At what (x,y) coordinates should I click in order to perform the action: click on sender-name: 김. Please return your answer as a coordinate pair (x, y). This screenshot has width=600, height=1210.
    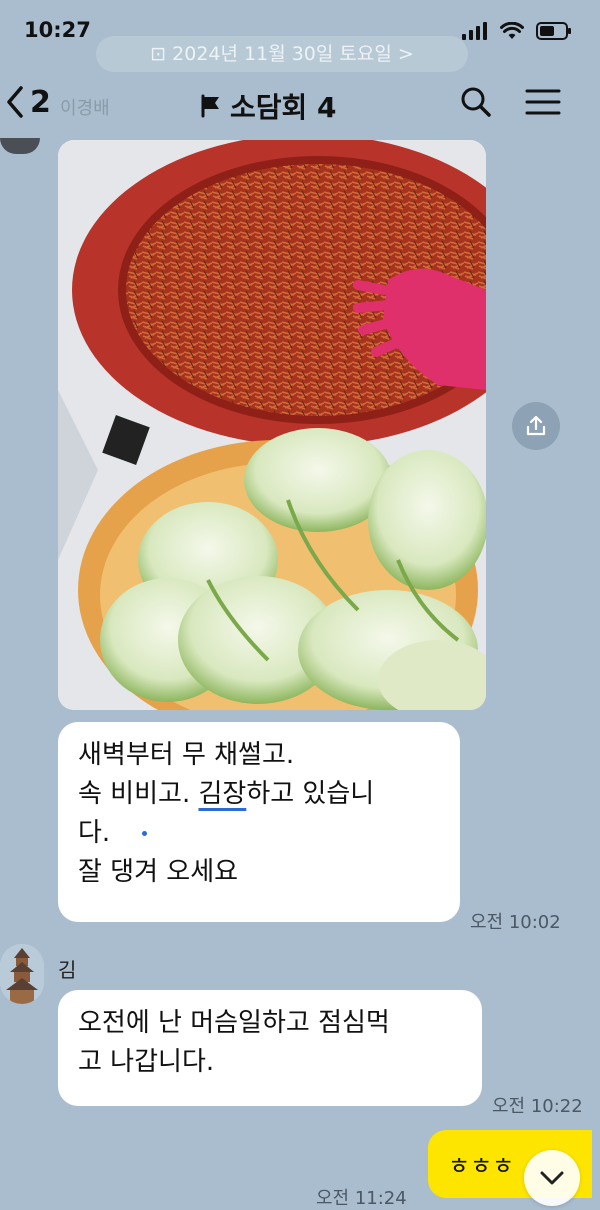
    Looking at the image, I should click on (67, 970).